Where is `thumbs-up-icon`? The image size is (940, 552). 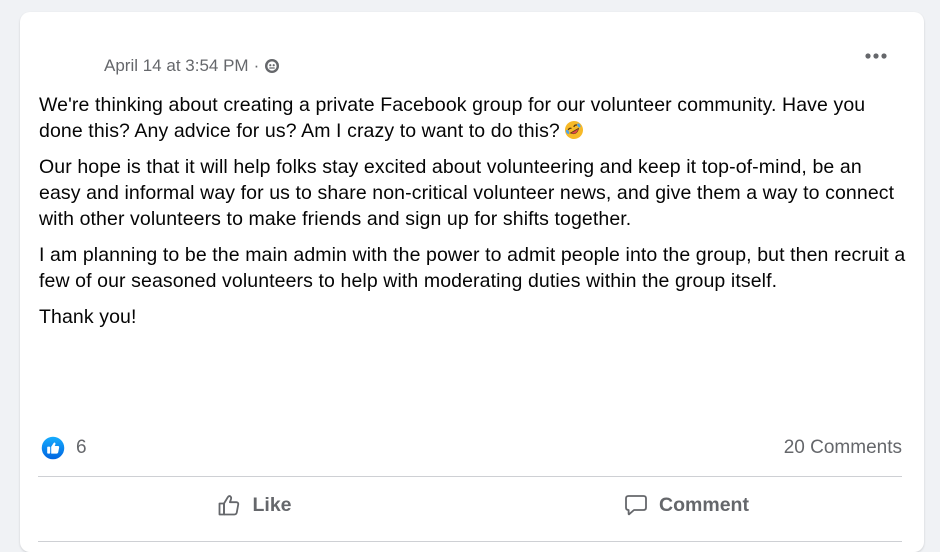
thumbs-up-icon is located at coordinates (229, 505).